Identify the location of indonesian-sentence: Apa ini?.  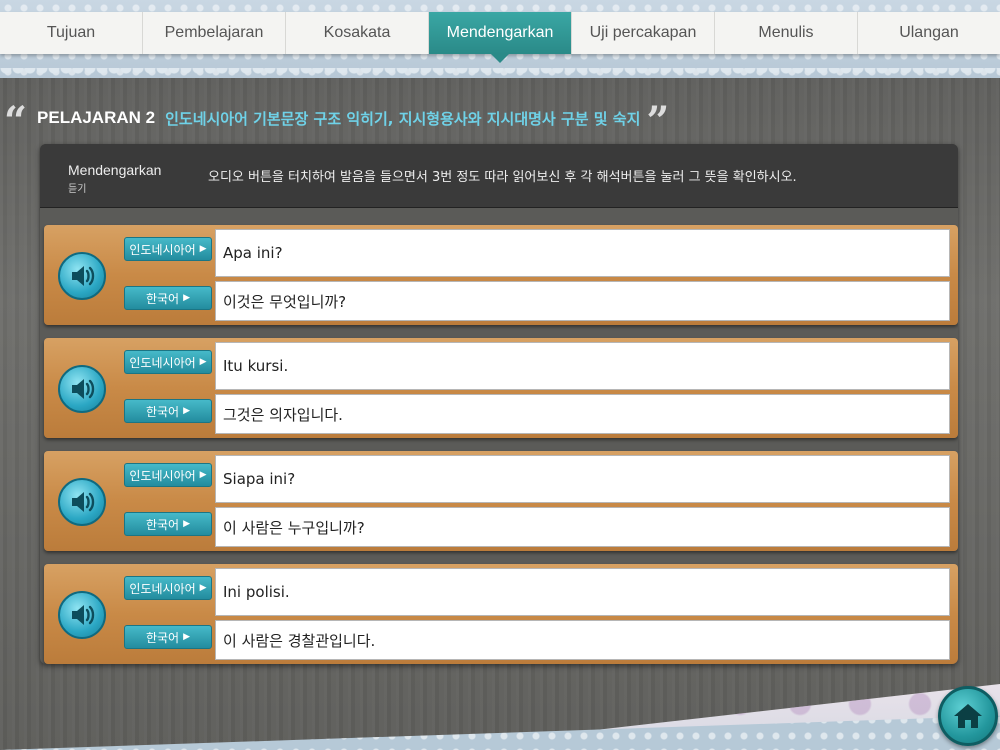
(582, 253).